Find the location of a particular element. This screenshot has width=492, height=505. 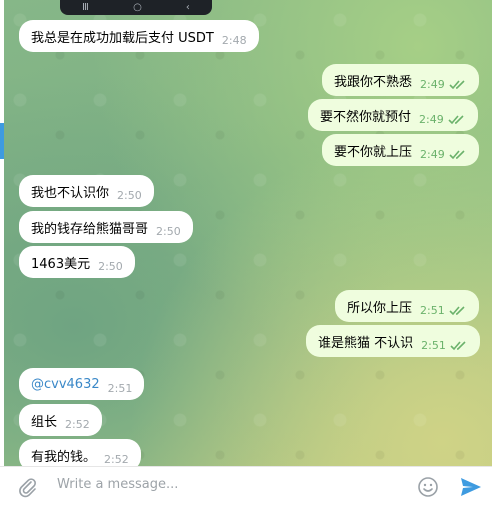

message-outgoing: 要不你就上压 2:49 is located at coordinates (400, 150).